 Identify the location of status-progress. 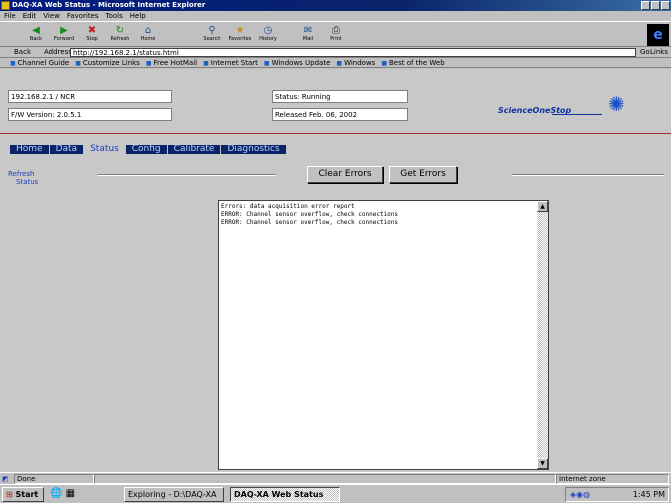
(325, 479).